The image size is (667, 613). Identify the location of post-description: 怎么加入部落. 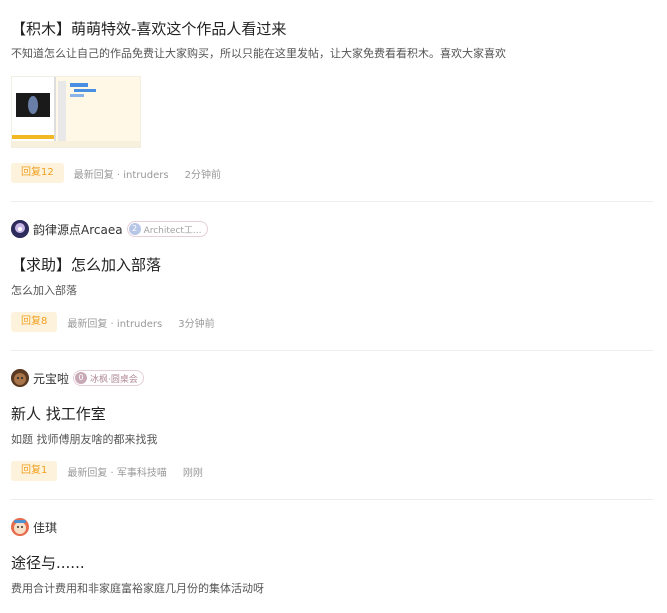
(44, 290).